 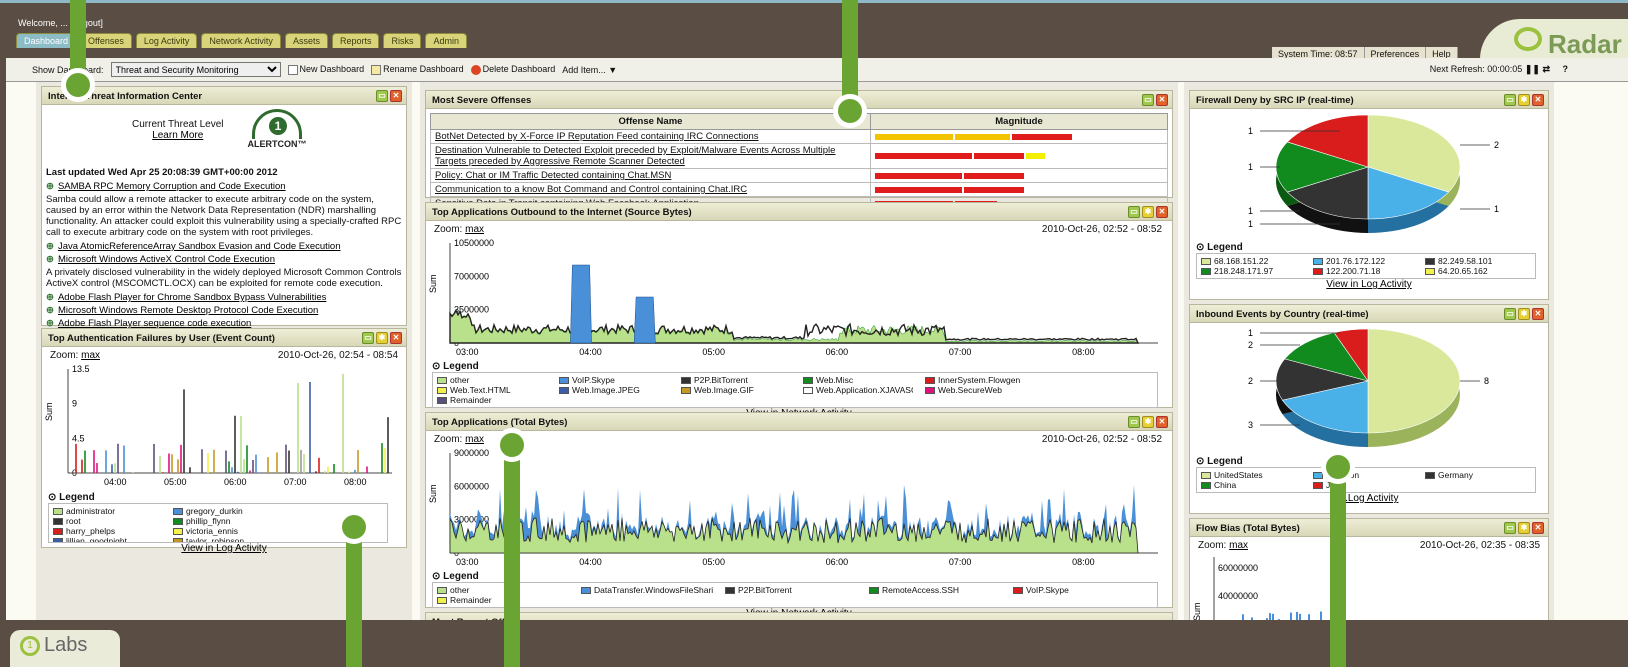 What do you see at coordinates (858, 390) in the screenshot?
I see `legend-item: Web.Application.XJAVASCRIPT` at bounding box center [858, 390].